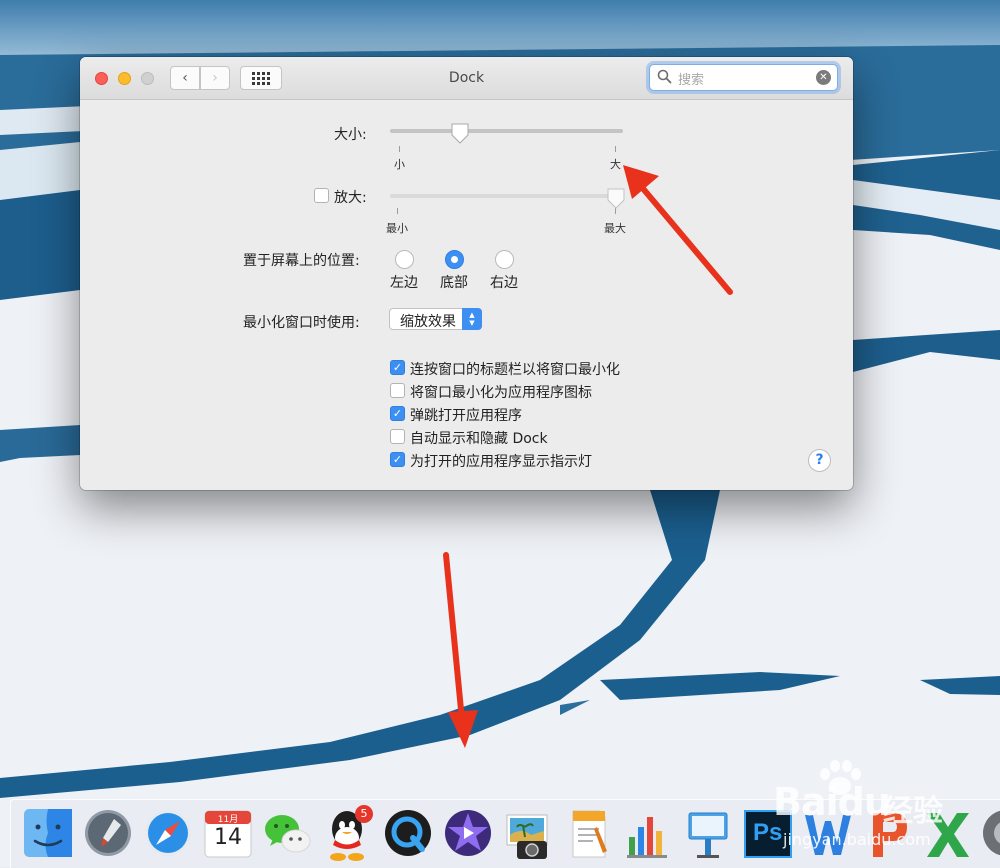  I want to click on watermark-brand-cn: 经验, so click(913, 811).